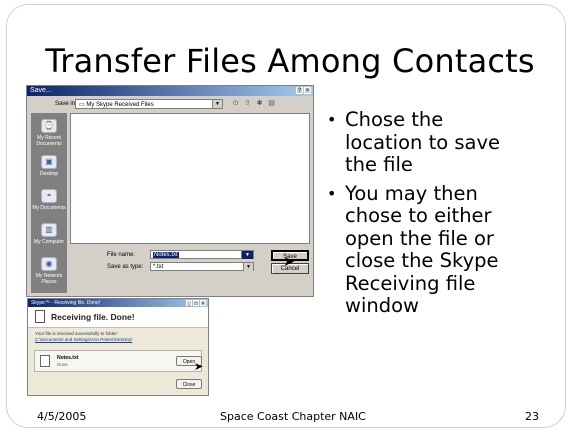  Describe the element at coordinates (49, 230) in the screenshot. I see `my-computer-icon: ▥` at that location.